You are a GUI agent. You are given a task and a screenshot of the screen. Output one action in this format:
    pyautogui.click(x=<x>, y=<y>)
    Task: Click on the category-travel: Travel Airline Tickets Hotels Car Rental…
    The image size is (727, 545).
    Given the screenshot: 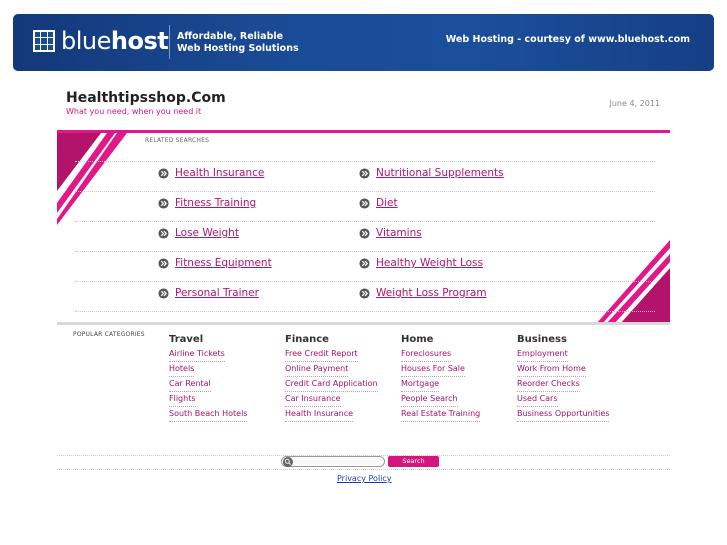 What is the action you would take?
    pyautogui.click(x=208, y=378)
    